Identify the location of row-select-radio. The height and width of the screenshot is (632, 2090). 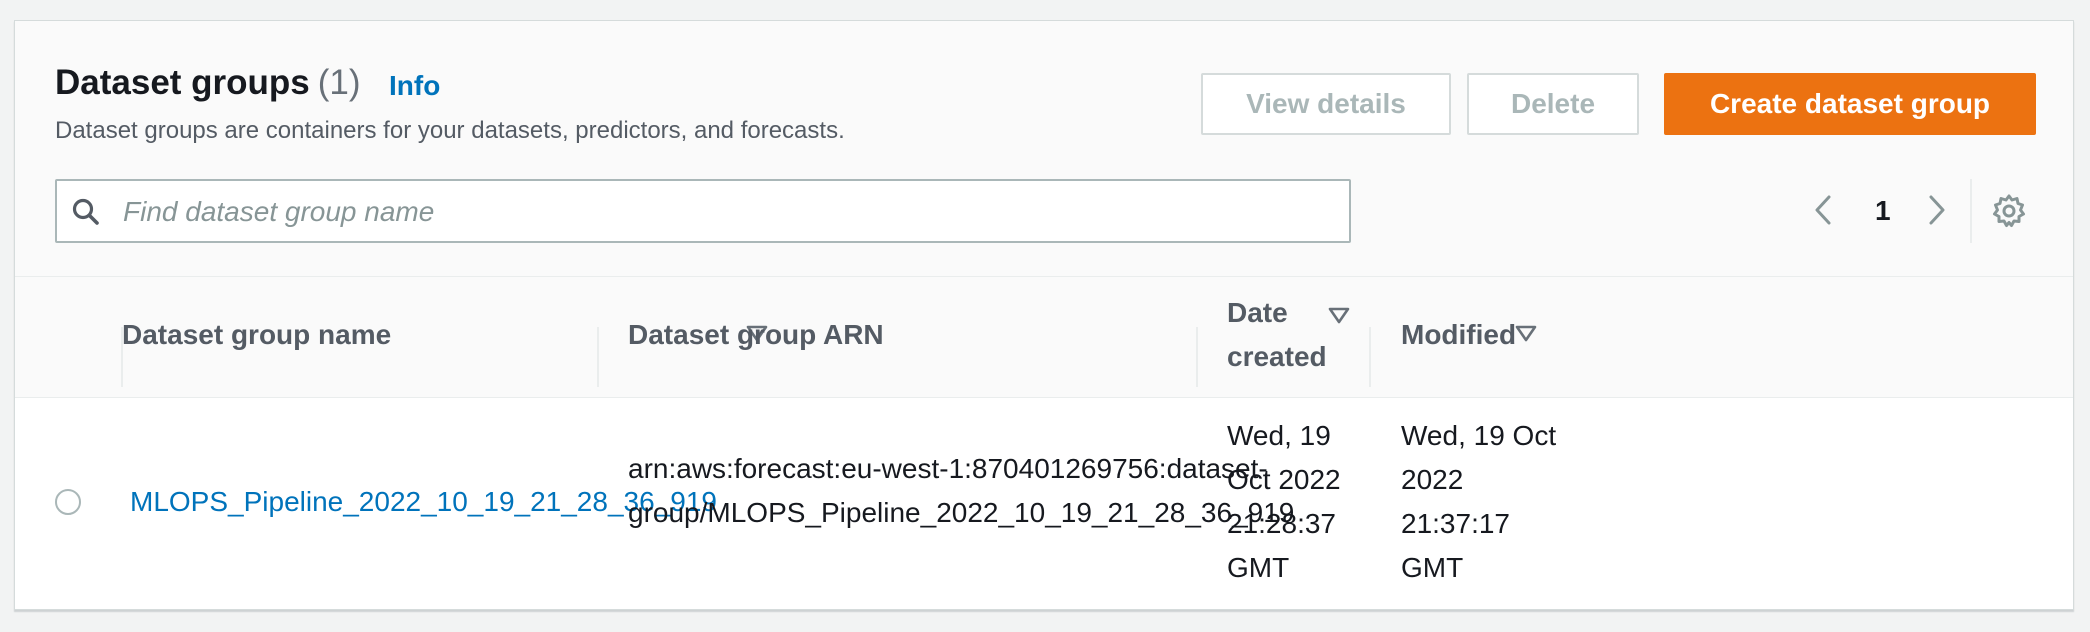
(68, 502).